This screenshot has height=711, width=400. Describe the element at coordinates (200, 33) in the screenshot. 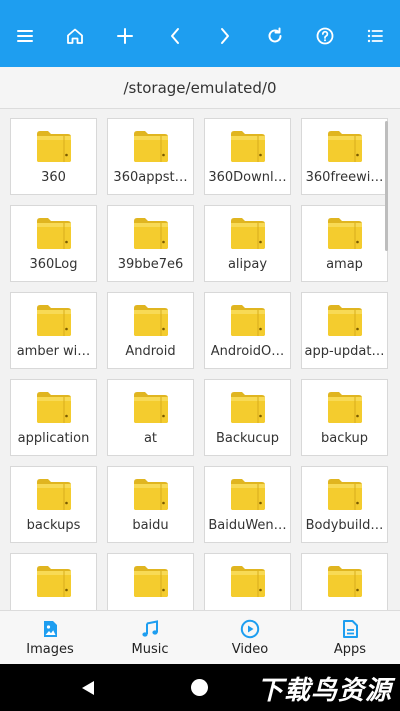

I see `top-toolbar` at that location.